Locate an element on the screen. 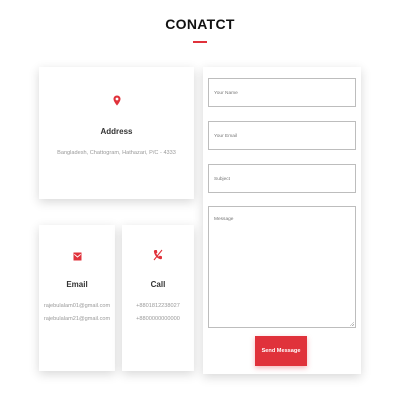  email-line-1: rajebulalam01@gmail.com is located at coordinates (77, 306).